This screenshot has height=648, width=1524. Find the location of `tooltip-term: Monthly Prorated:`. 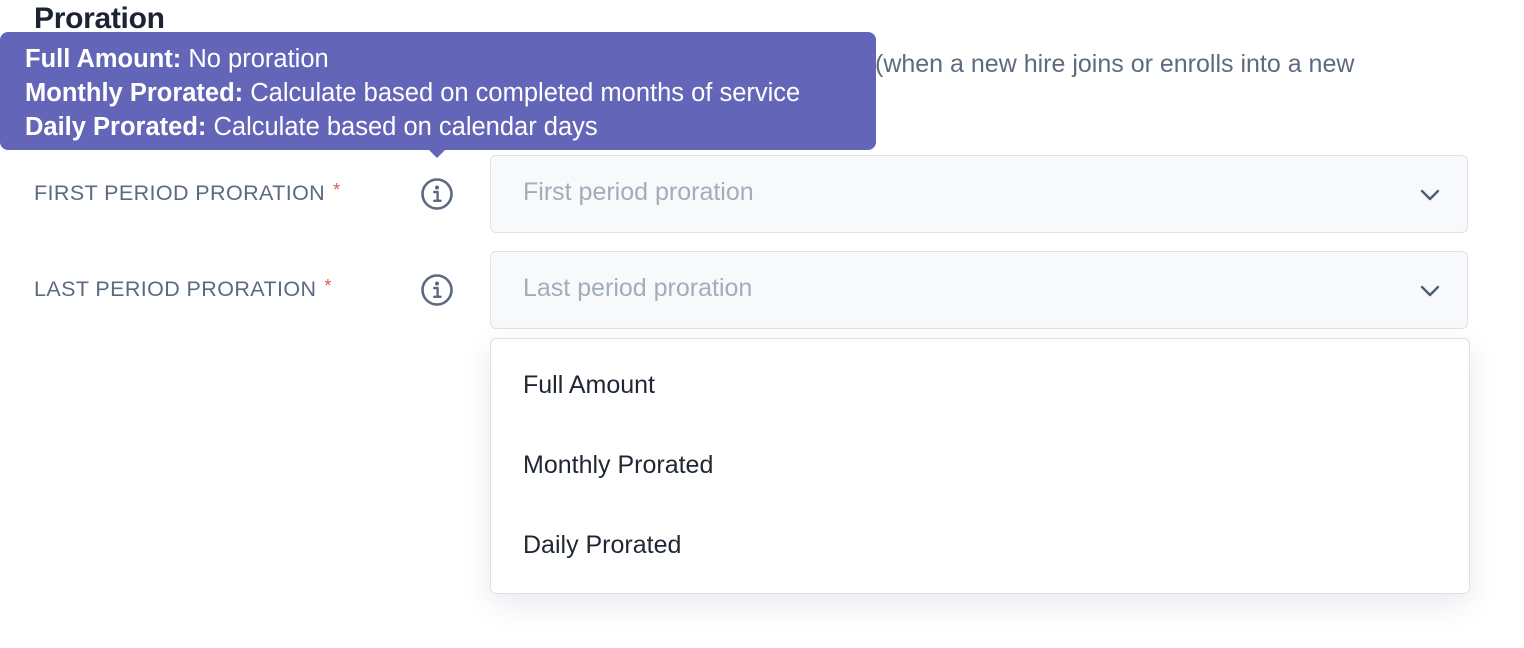

tooltip-term: Monthly Prorated: is located at coordinates (134, 93).